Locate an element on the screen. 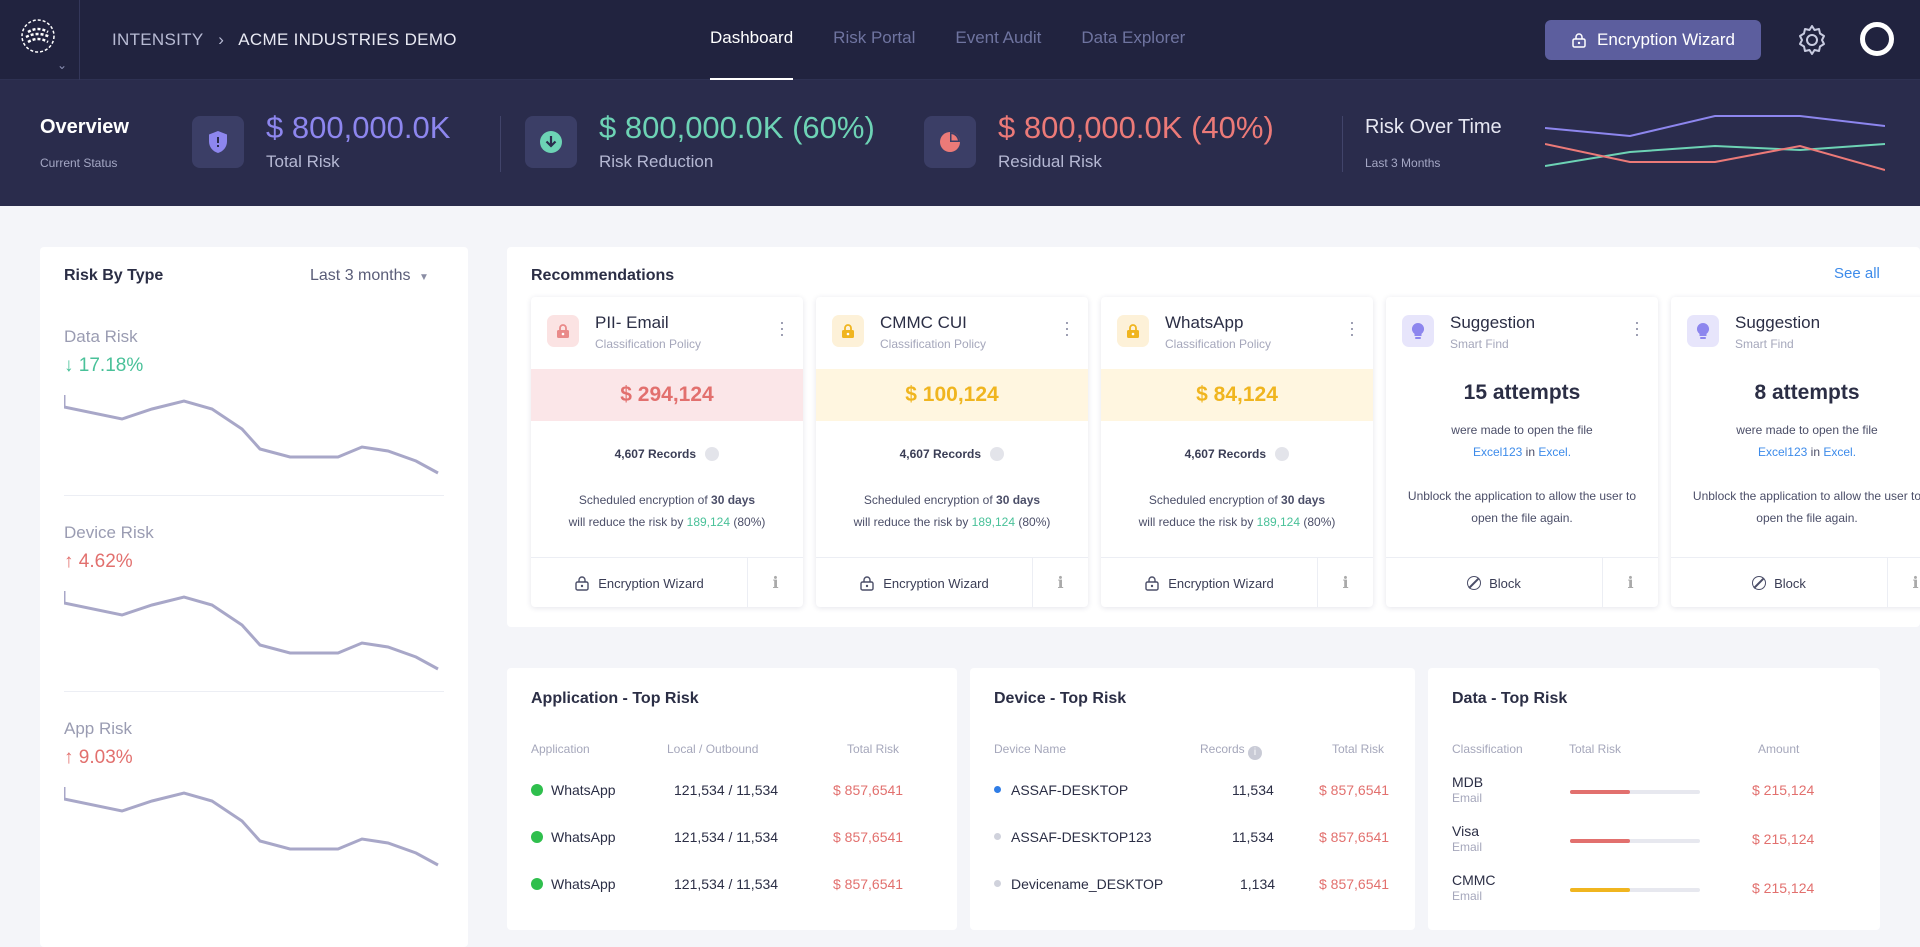 The image size is (1920, 947). classification-cell: Visa Email is located at coordinates (1467, 838).